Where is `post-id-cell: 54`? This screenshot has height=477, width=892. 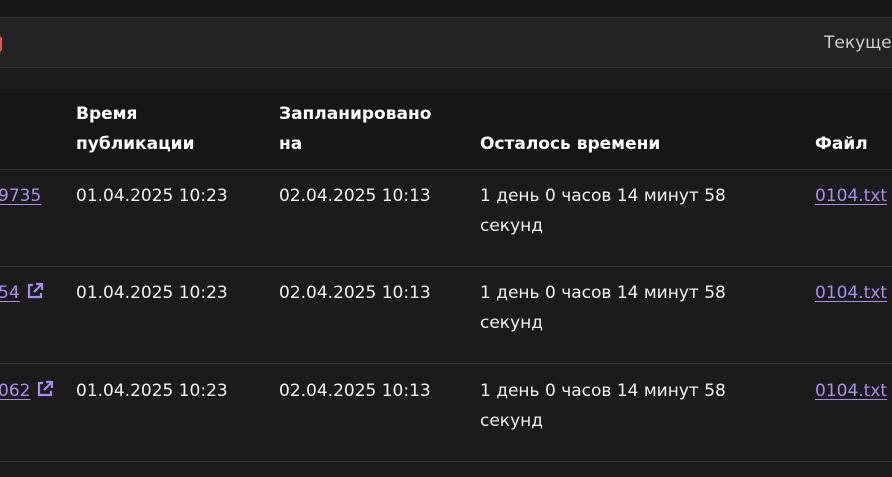 post-id-cell: 54 is located at coordinates (22, 294).